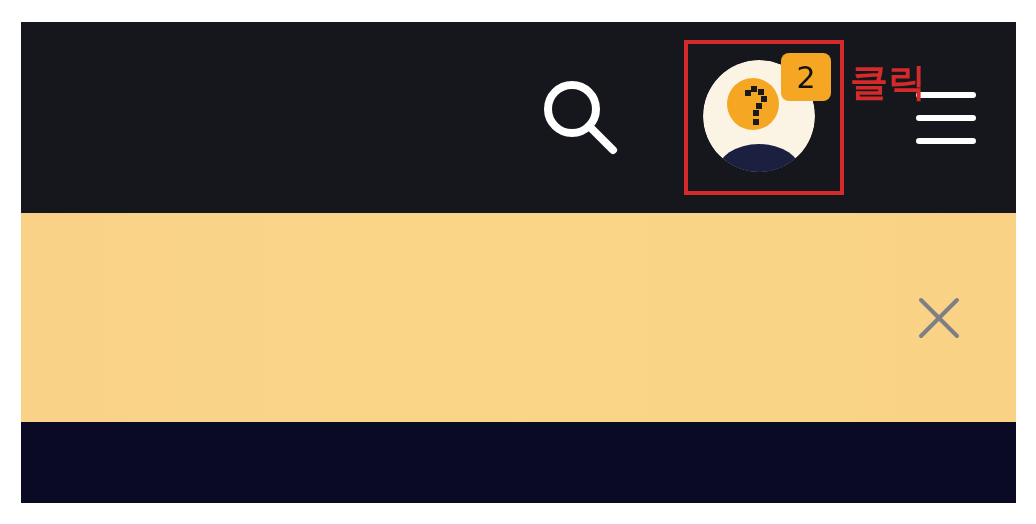  What do you see at coordinates (888, 83) in the screenshot?
I see `annotation-label: 클릭` at bounding box center [888, 83].